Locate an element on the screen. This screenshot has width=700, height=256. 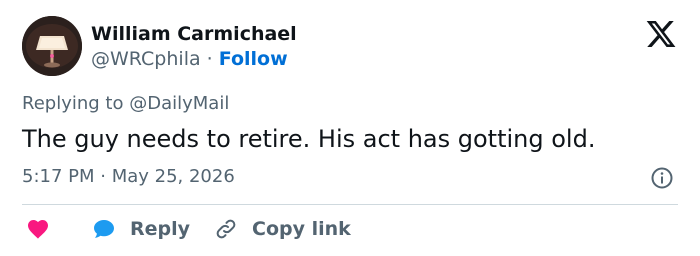
like-button is located at coordinates (38, 229).